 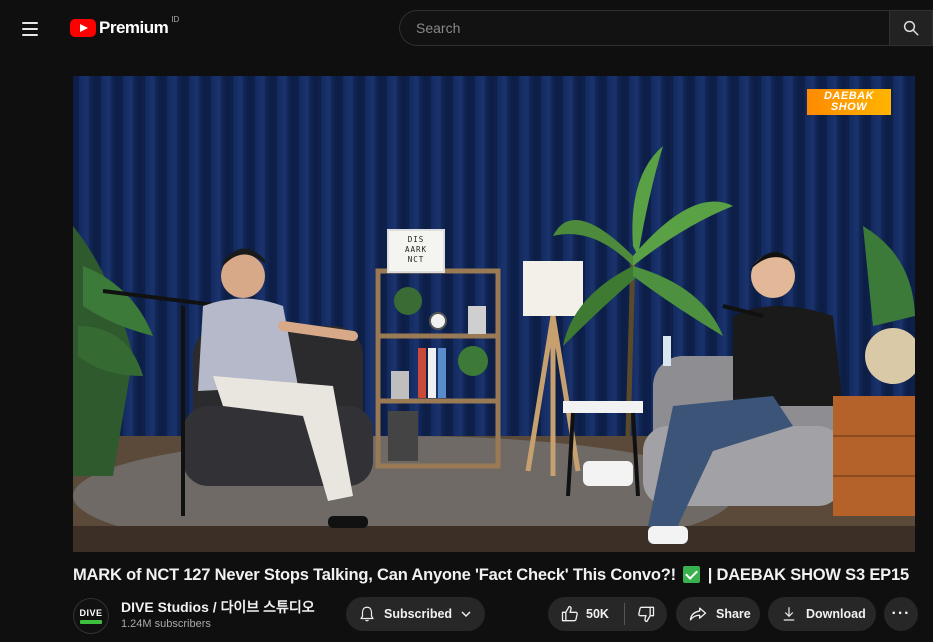 What do you see at coordinates (789, 614) in the screenshot?
I see `download-icon` at bounding box center [789, 614].